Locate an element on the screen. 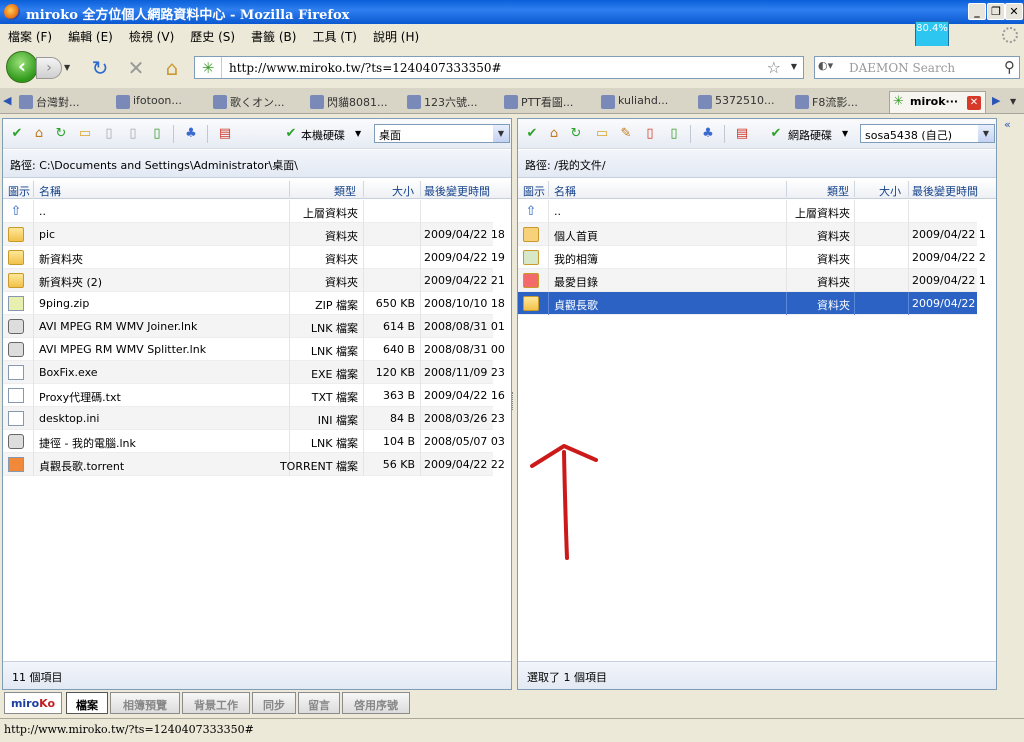 The image size is (1024, 742). file-row: BoxFix.exe EXE 檔案 120 KB 2008/11/09 23 is located at coordinates (254, 372).